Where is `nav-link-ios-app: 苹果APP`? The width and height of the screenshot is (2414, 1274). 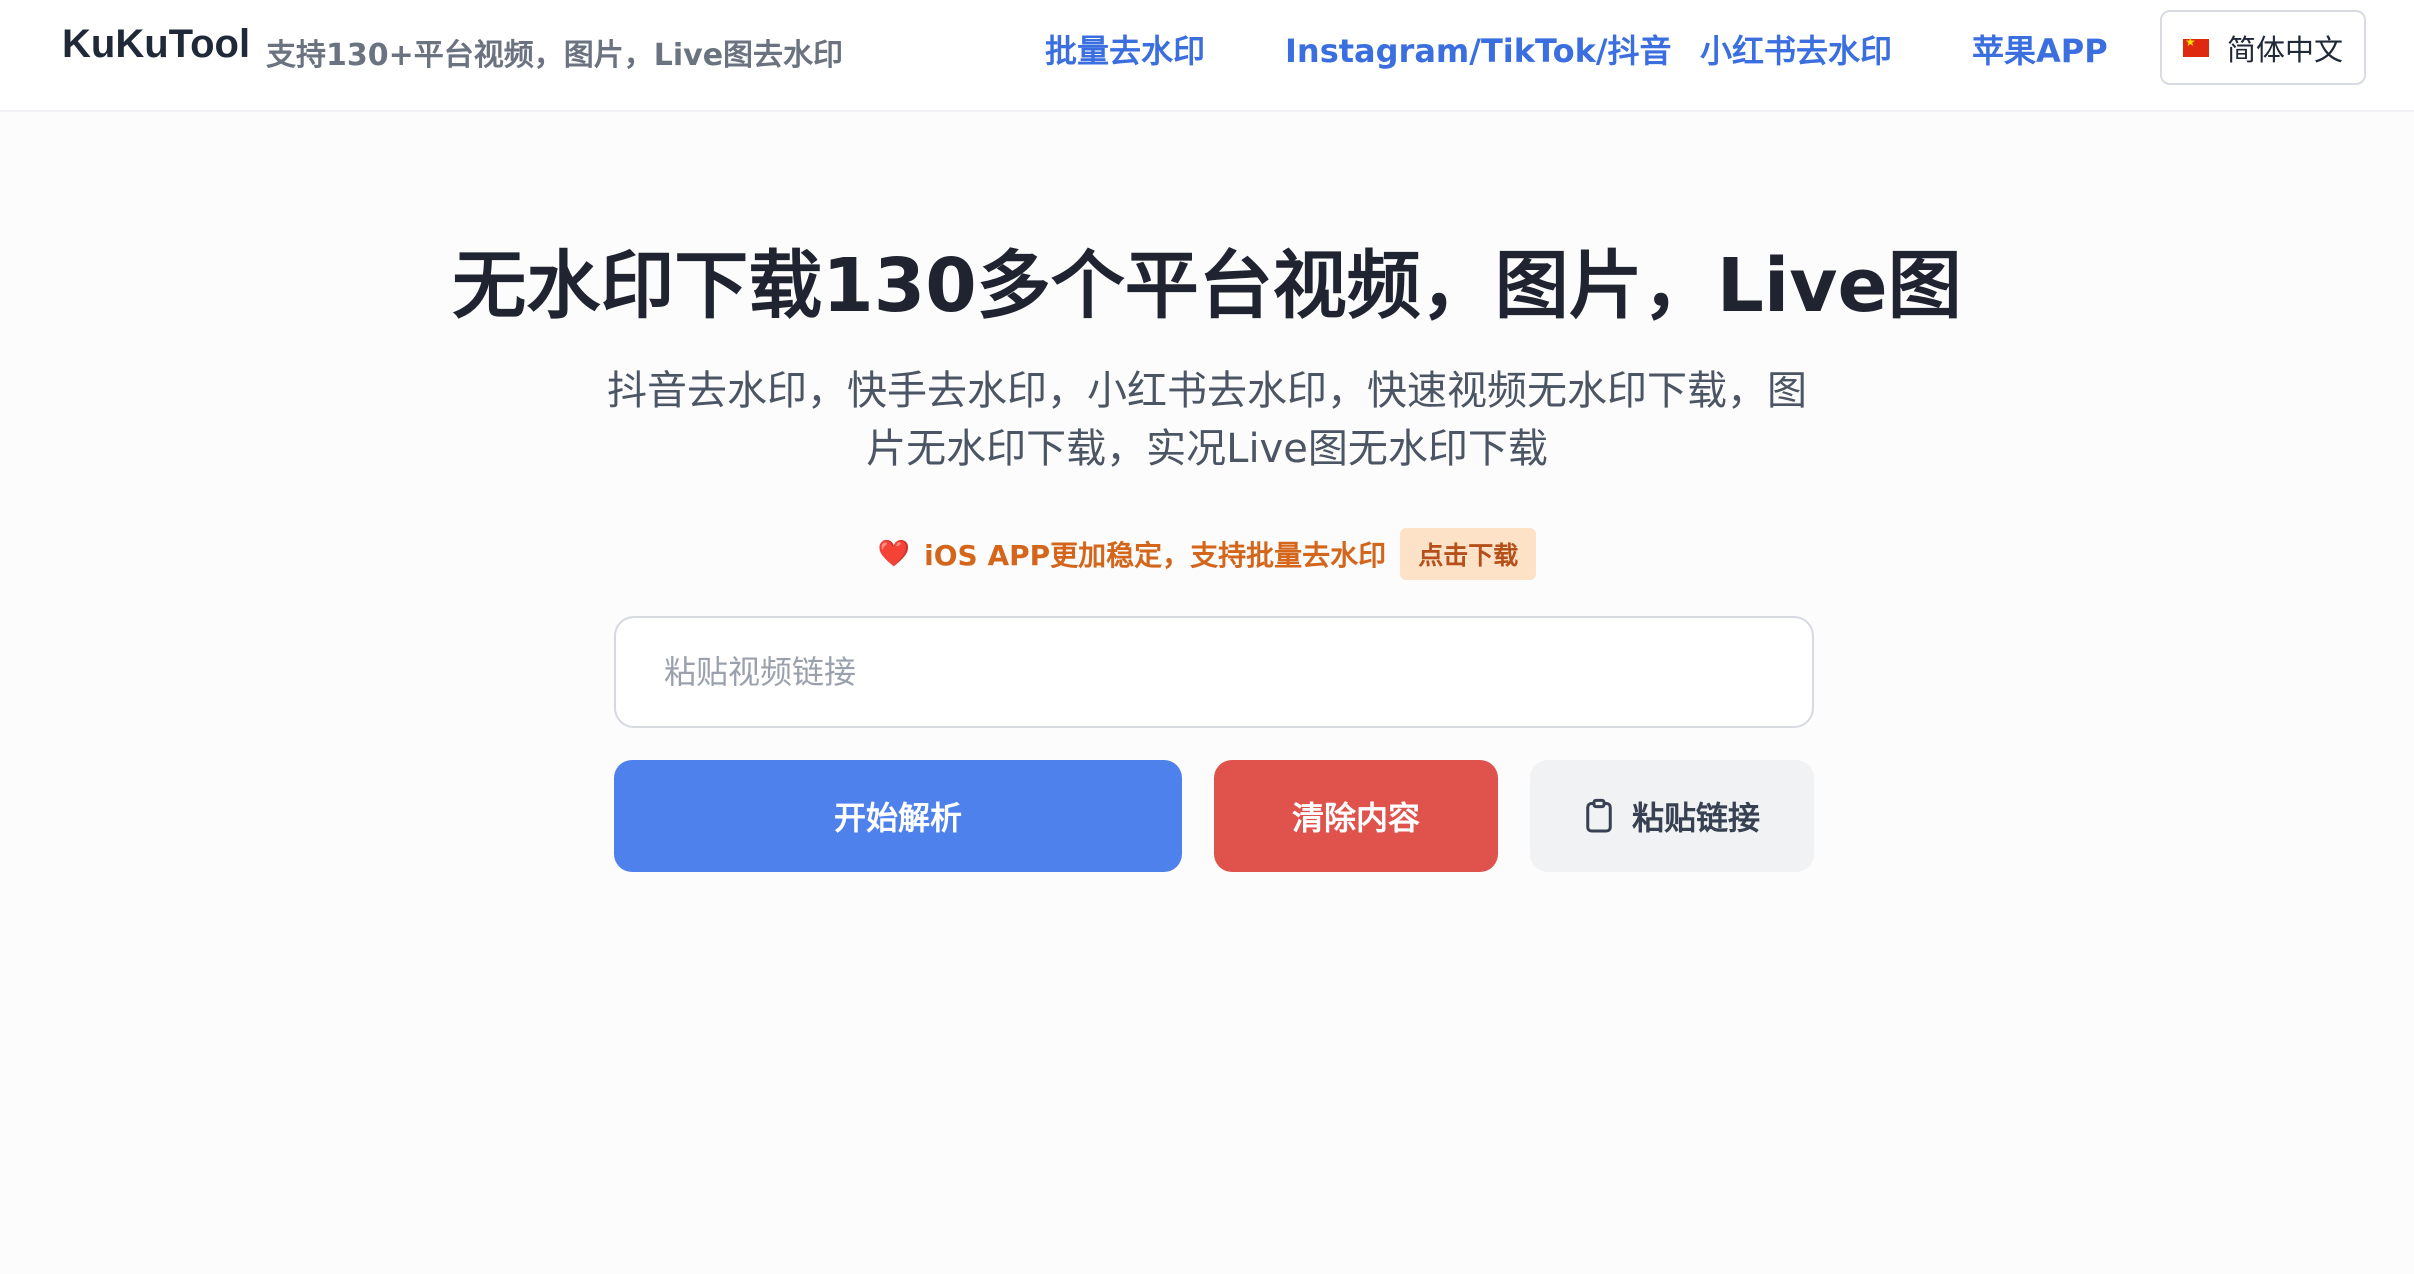 nav-link-ios-app: 苹果APP is located at coordinates (2040, 49).